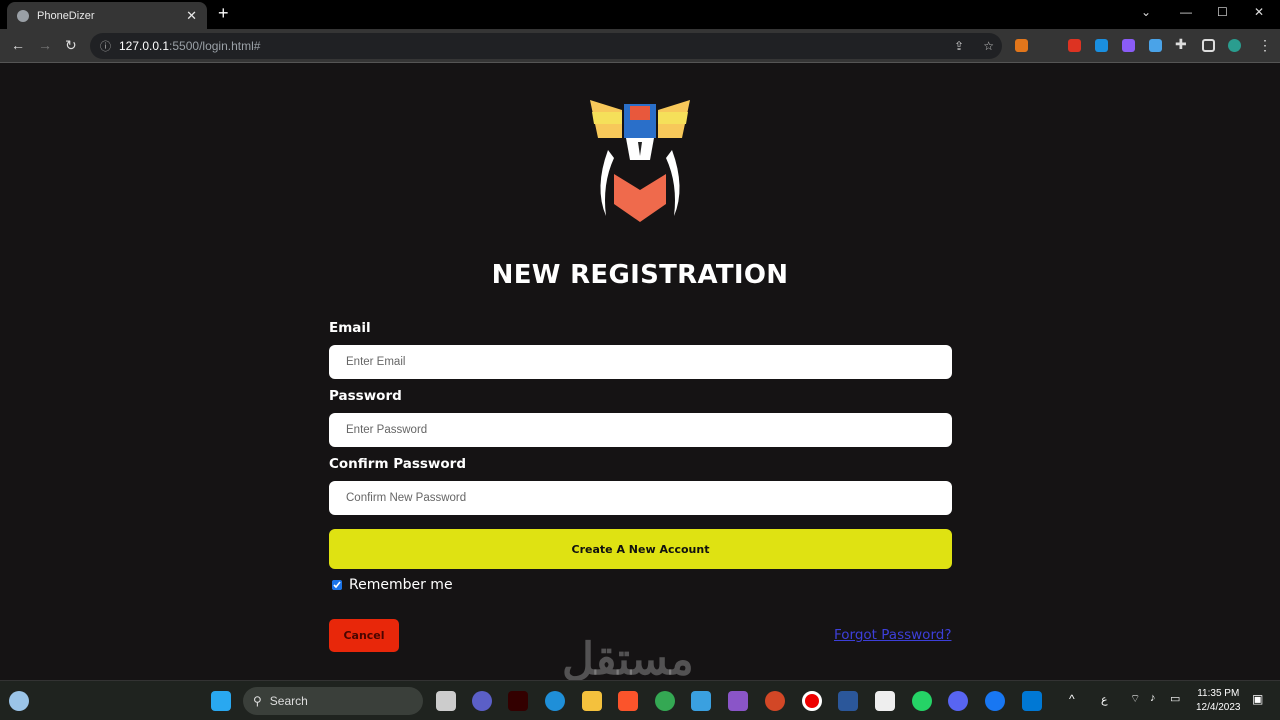 The width and height of the screenshot is (1280, 720). I want to click on taskbar-search: ⚲ Search, so click(333, 701).